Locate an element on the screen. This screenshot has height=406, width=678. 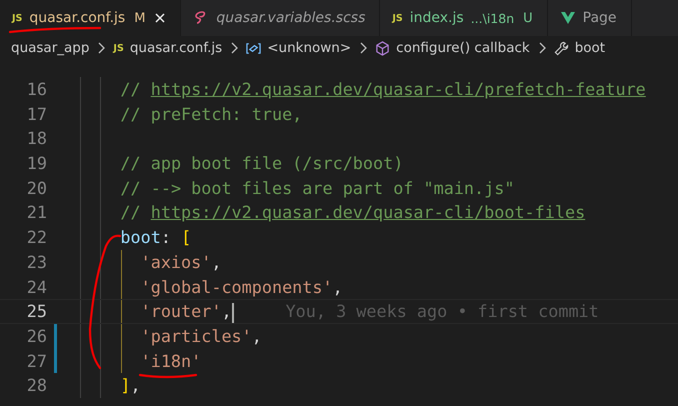
line-number: 23 is located at coordinates (36, 262).